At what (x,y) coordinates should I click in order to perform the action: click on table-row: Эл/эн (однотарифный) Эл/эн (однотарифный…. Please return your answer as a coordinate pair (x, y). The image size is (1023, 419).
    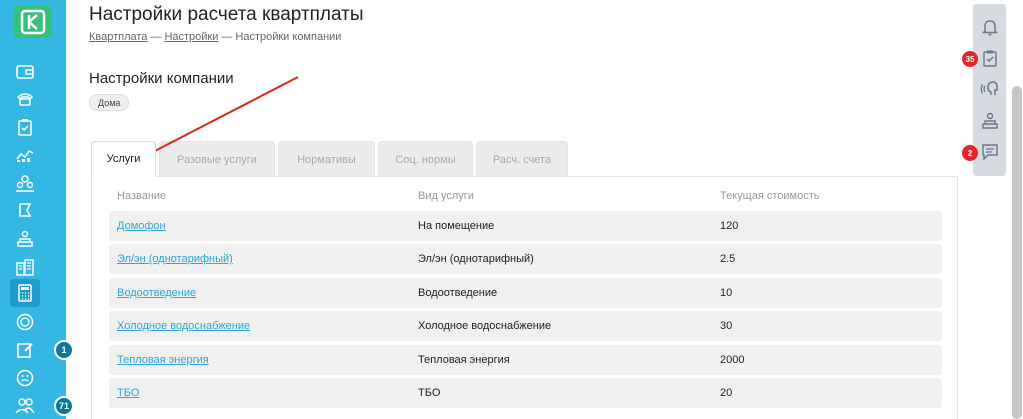
    Looking at the image, I should click on (525, 259).